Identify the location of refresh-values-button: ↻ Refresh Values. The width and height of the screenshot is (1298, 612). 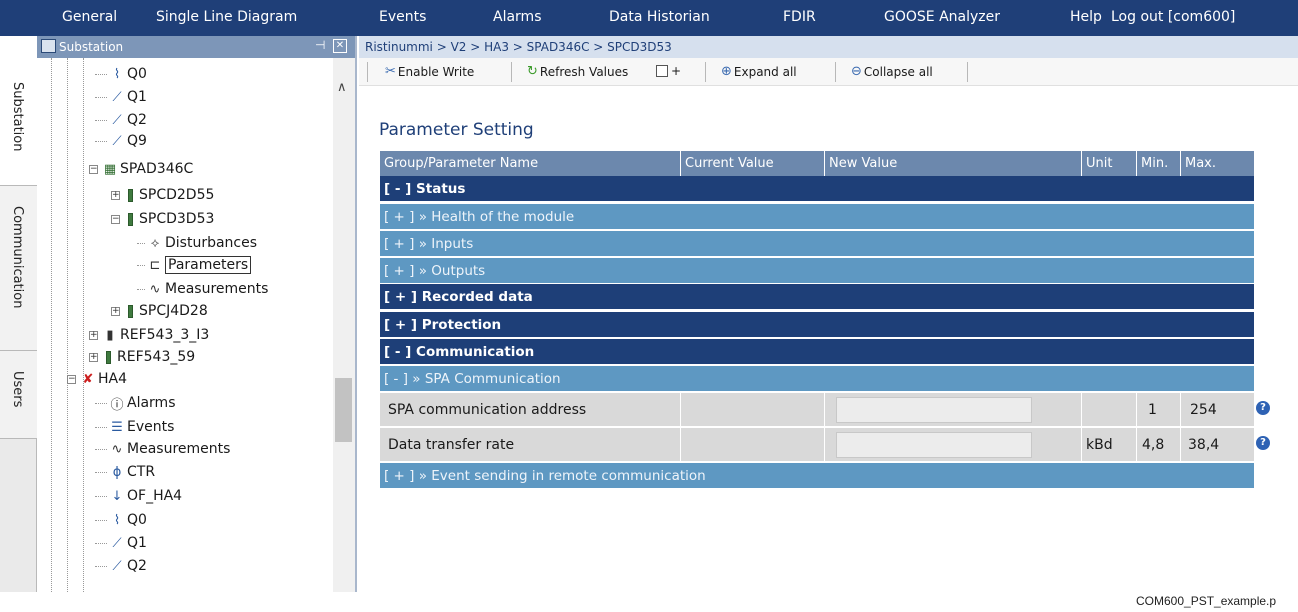
(577, 71).